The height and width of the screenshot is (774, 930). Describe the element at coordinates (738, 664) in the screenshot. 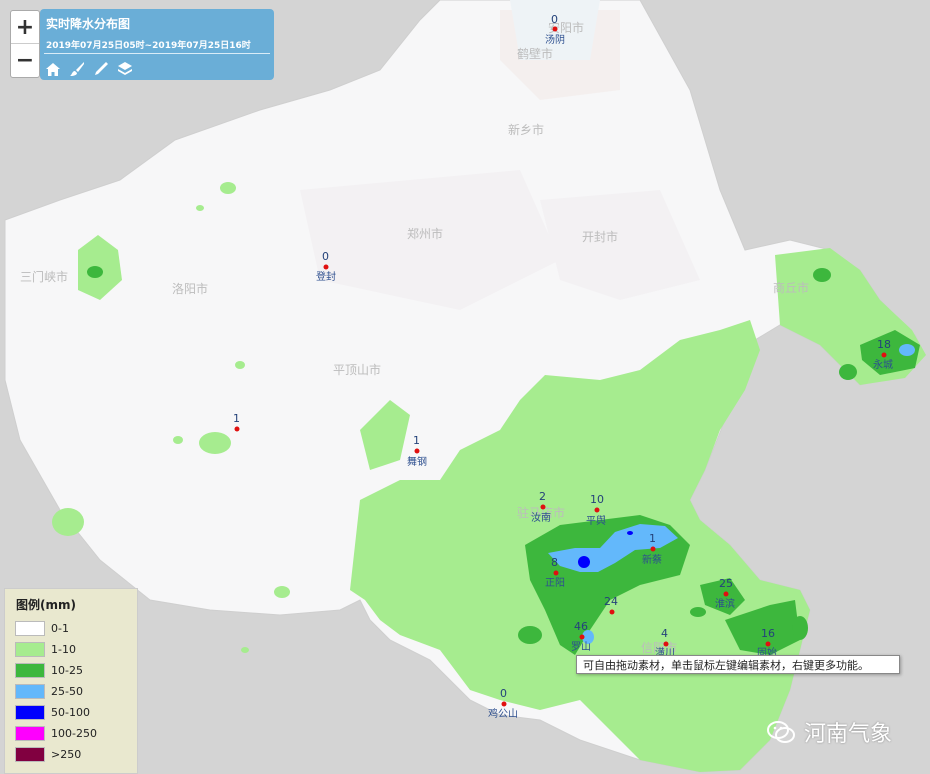

I see `tooltip: 可自由拖动素材，单击鼠标左键编辑素材，右键更多功能。` at that location.